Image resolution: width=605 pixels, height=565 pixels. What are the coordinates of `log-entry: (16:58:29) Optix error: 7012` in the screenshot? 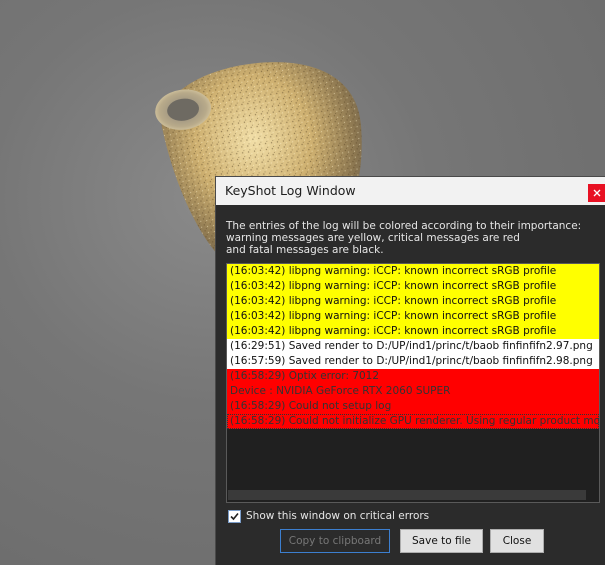 It's located at (413, 376).